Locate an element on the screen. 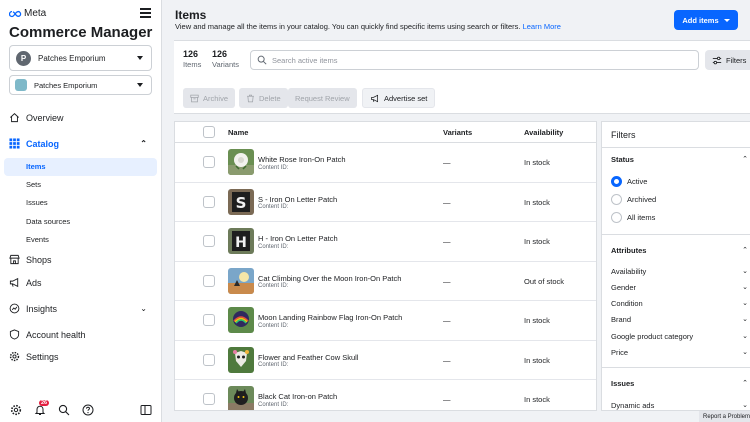 This screenshot has width=750, height=422. issues-heading: Issues is located at coordinates (622, 383).